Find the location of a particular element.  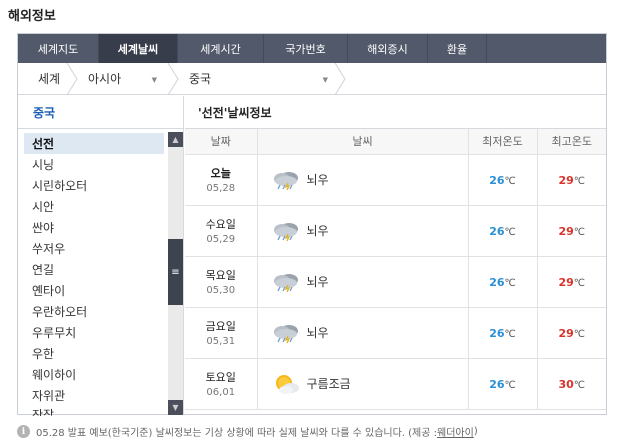

city-item: 시안 is located at coordinates (94, 206).